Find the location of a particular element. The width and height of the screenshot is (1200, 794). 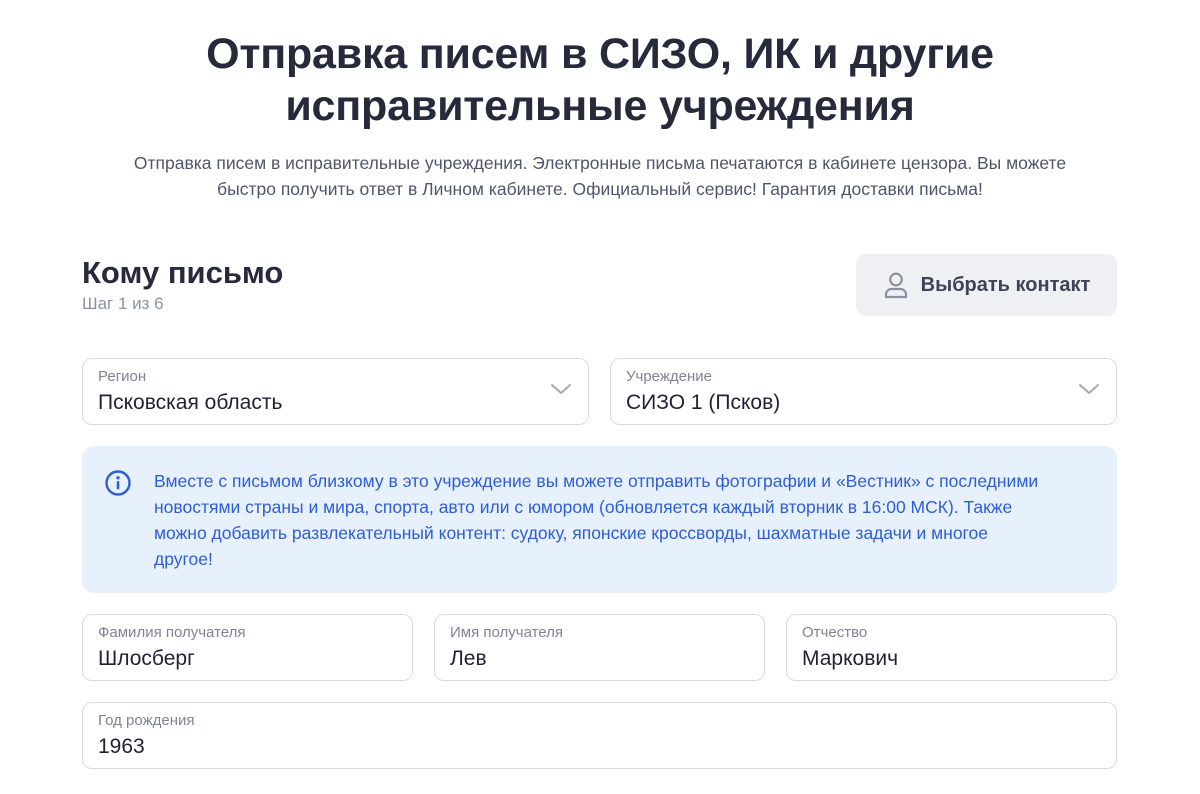

birth-year-label: Год рождения is located at coordinates (146, 720).